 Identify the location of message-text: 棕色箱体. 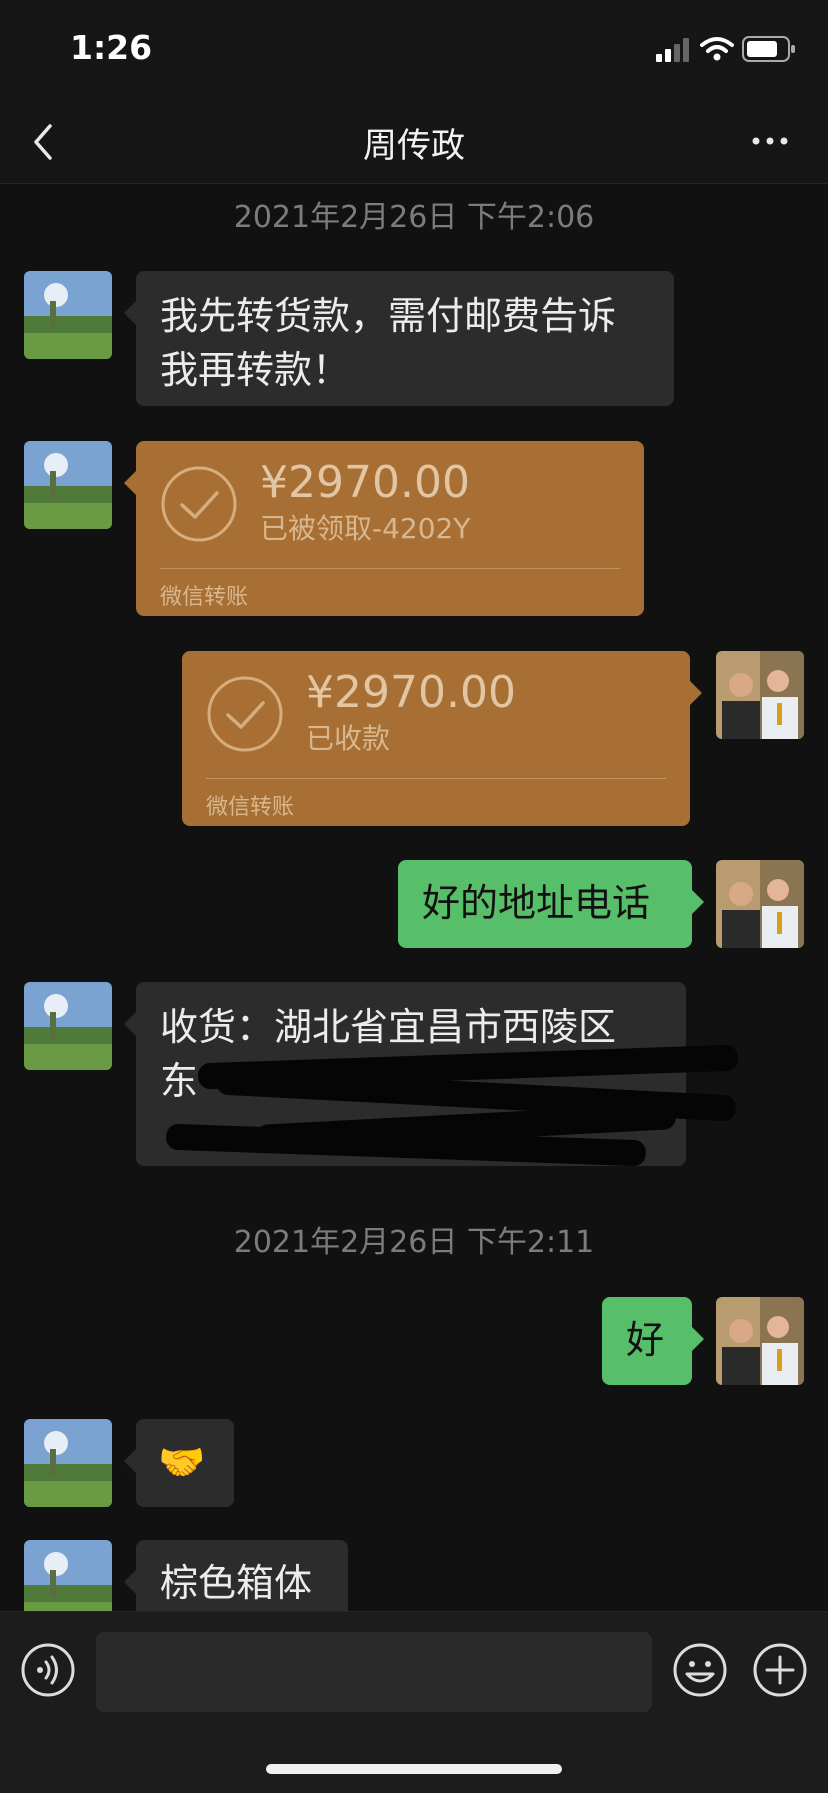
(236, 1583).